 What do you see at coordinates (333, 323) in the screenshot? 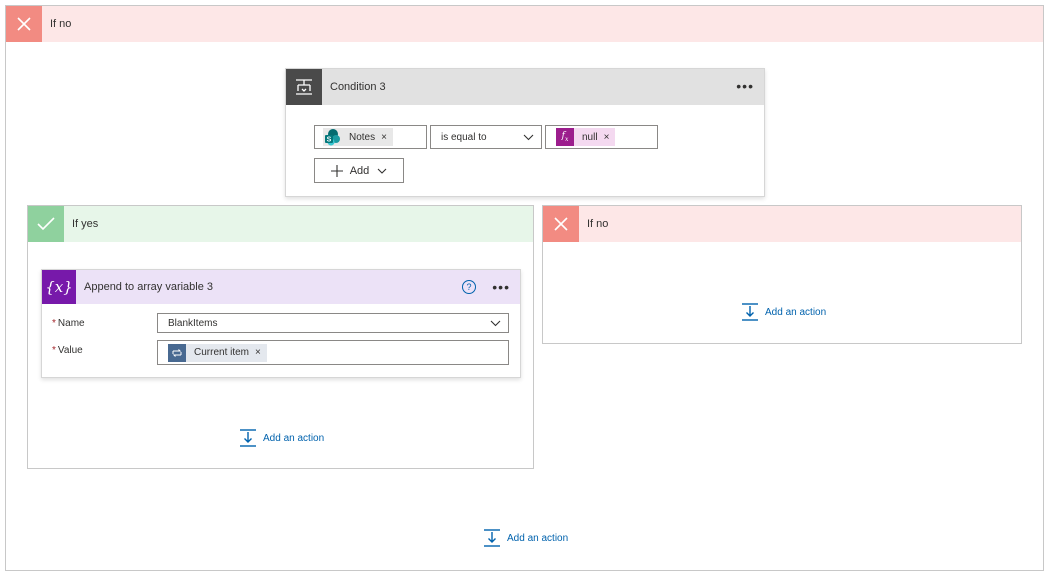
I see `name-select: BlankItems` at bounding box center [333, 323].